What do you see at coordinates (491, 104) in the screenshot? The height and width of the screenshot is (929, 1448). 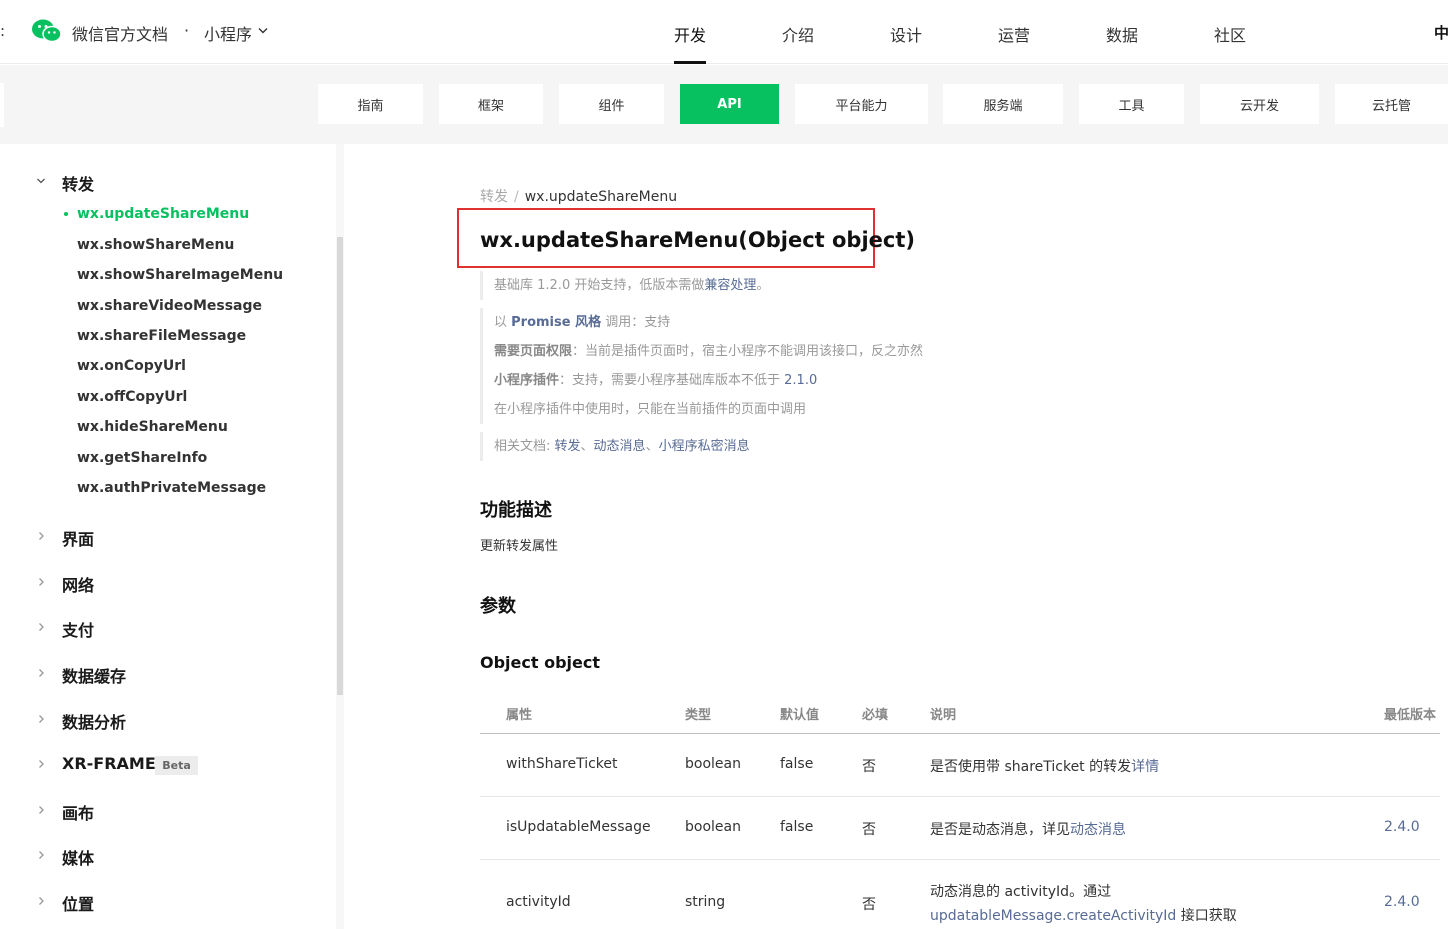 I see `subtab-framework: 框架` at bounding box center [491, 104].